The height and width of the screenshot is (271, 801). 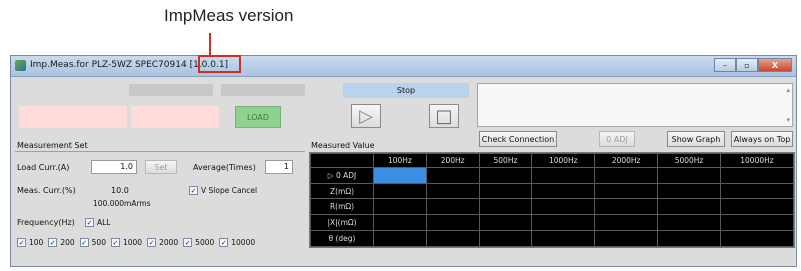 What do you see at coordinates (343, 145) in the screenshot?
I see `measured-value-heading: Measured Value` at bounding box center [343, 145].